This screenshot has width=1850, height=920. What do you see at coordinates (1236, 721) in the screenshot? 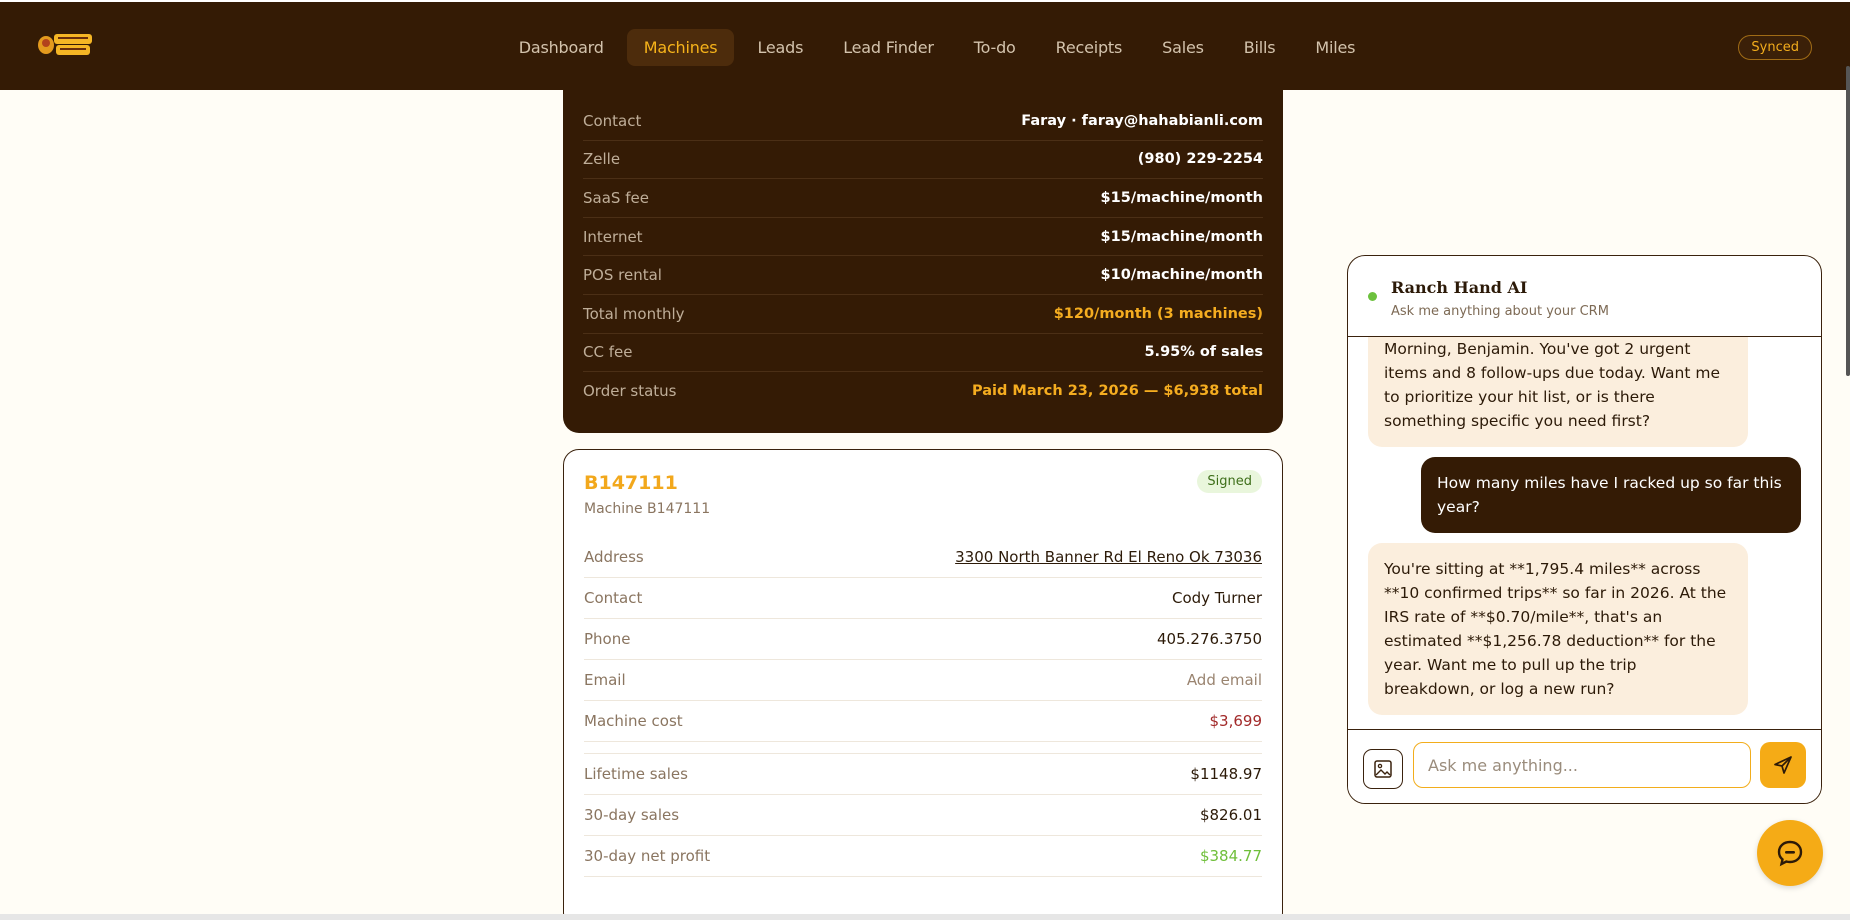
I see `machine-cost-value: $3,699` at bounding box center [1236, 721].